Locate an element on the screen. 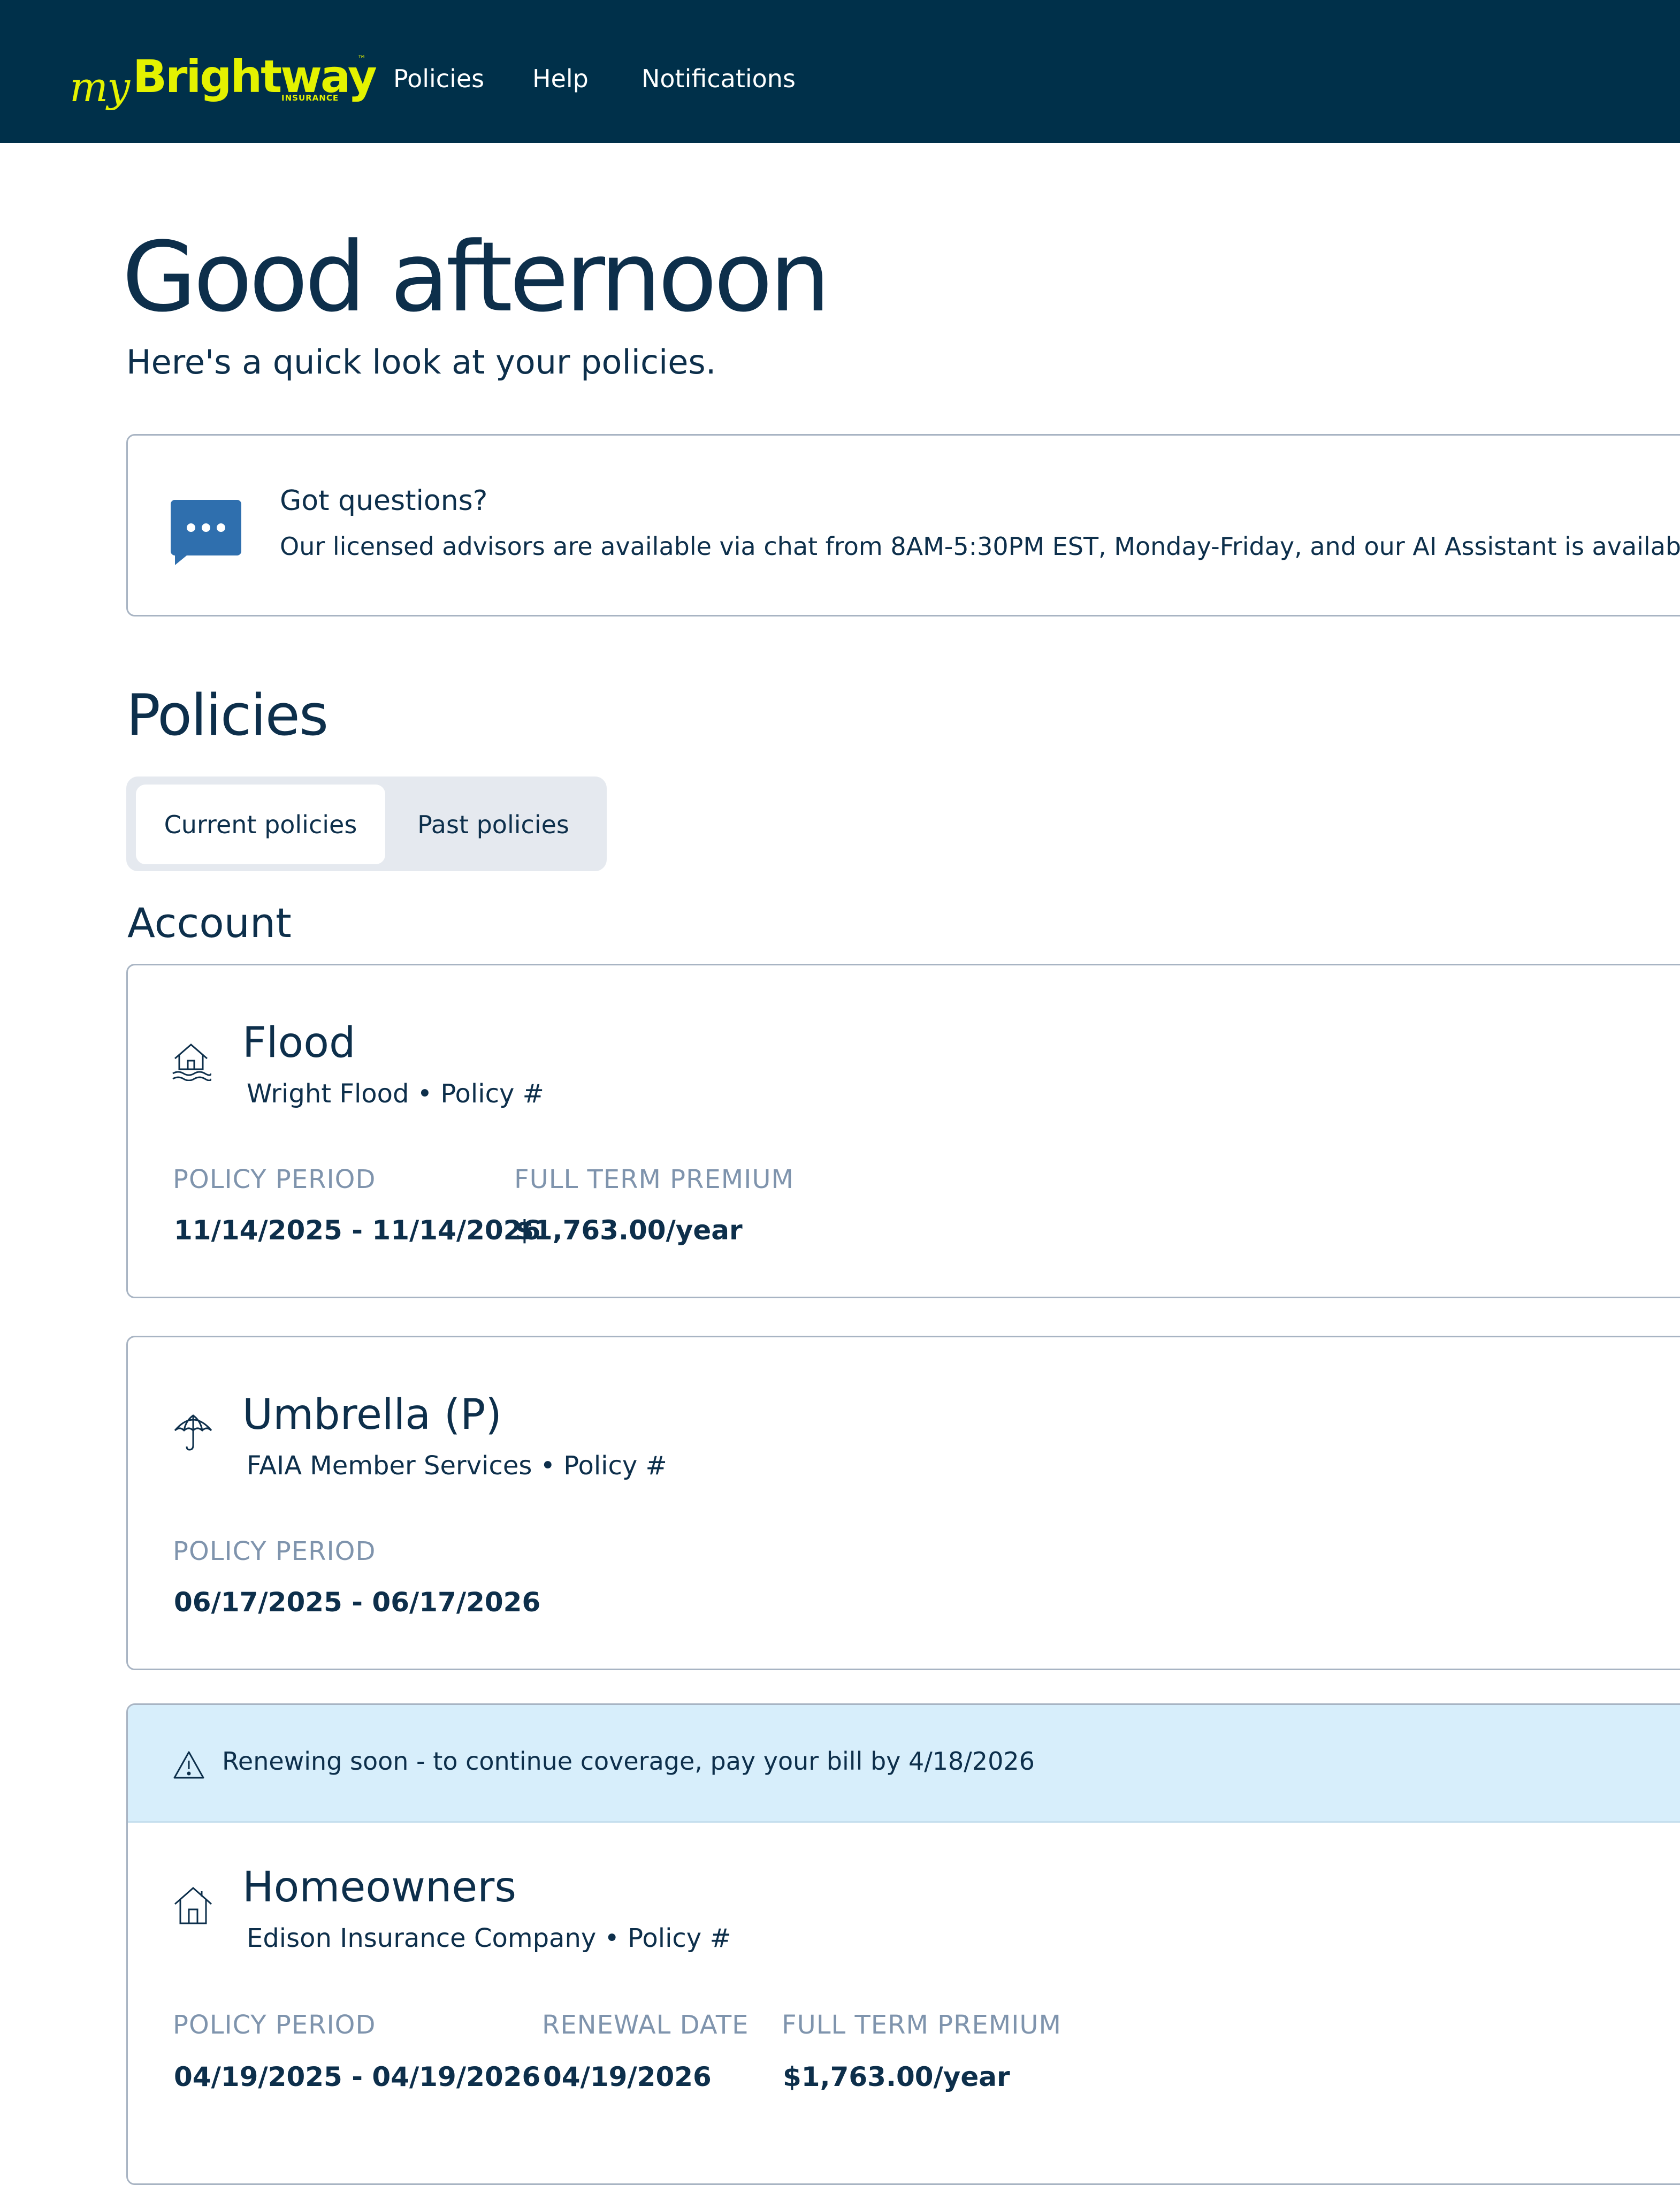 The width and height of the screenshot is (1680, 2185). logo-tagline: INSURANCE is located at coordinates (310, 98).